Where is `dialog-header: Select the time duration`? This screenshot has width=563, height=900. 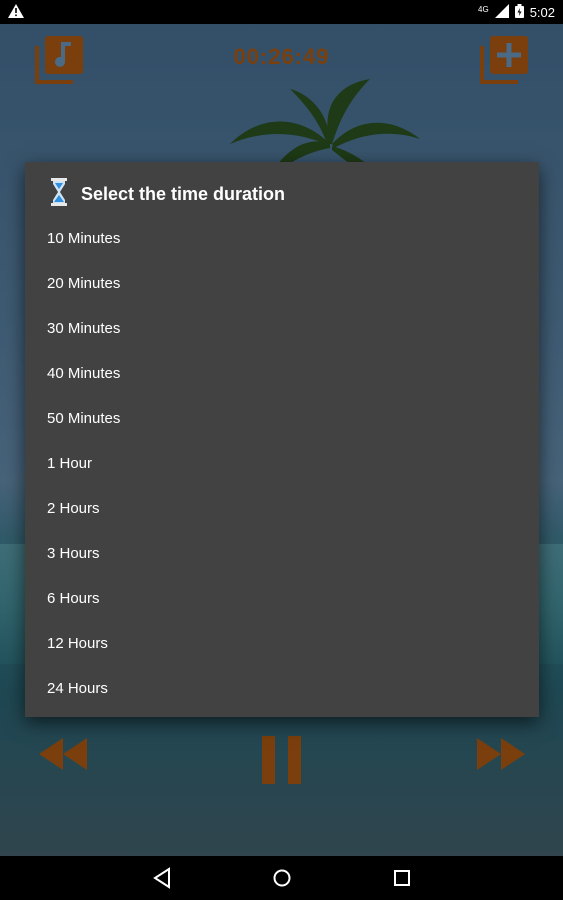 dialog-header: Select the time duration is located at coordinates (167, 194).